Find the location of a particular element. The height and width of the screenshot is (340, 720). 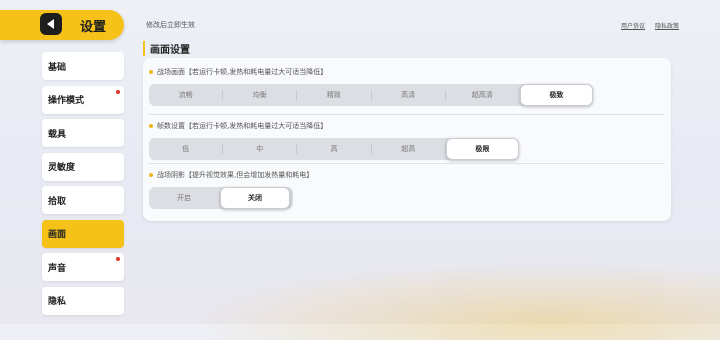

segmented-control: 低中高超高 极限 is located at coordinates (334, 149).